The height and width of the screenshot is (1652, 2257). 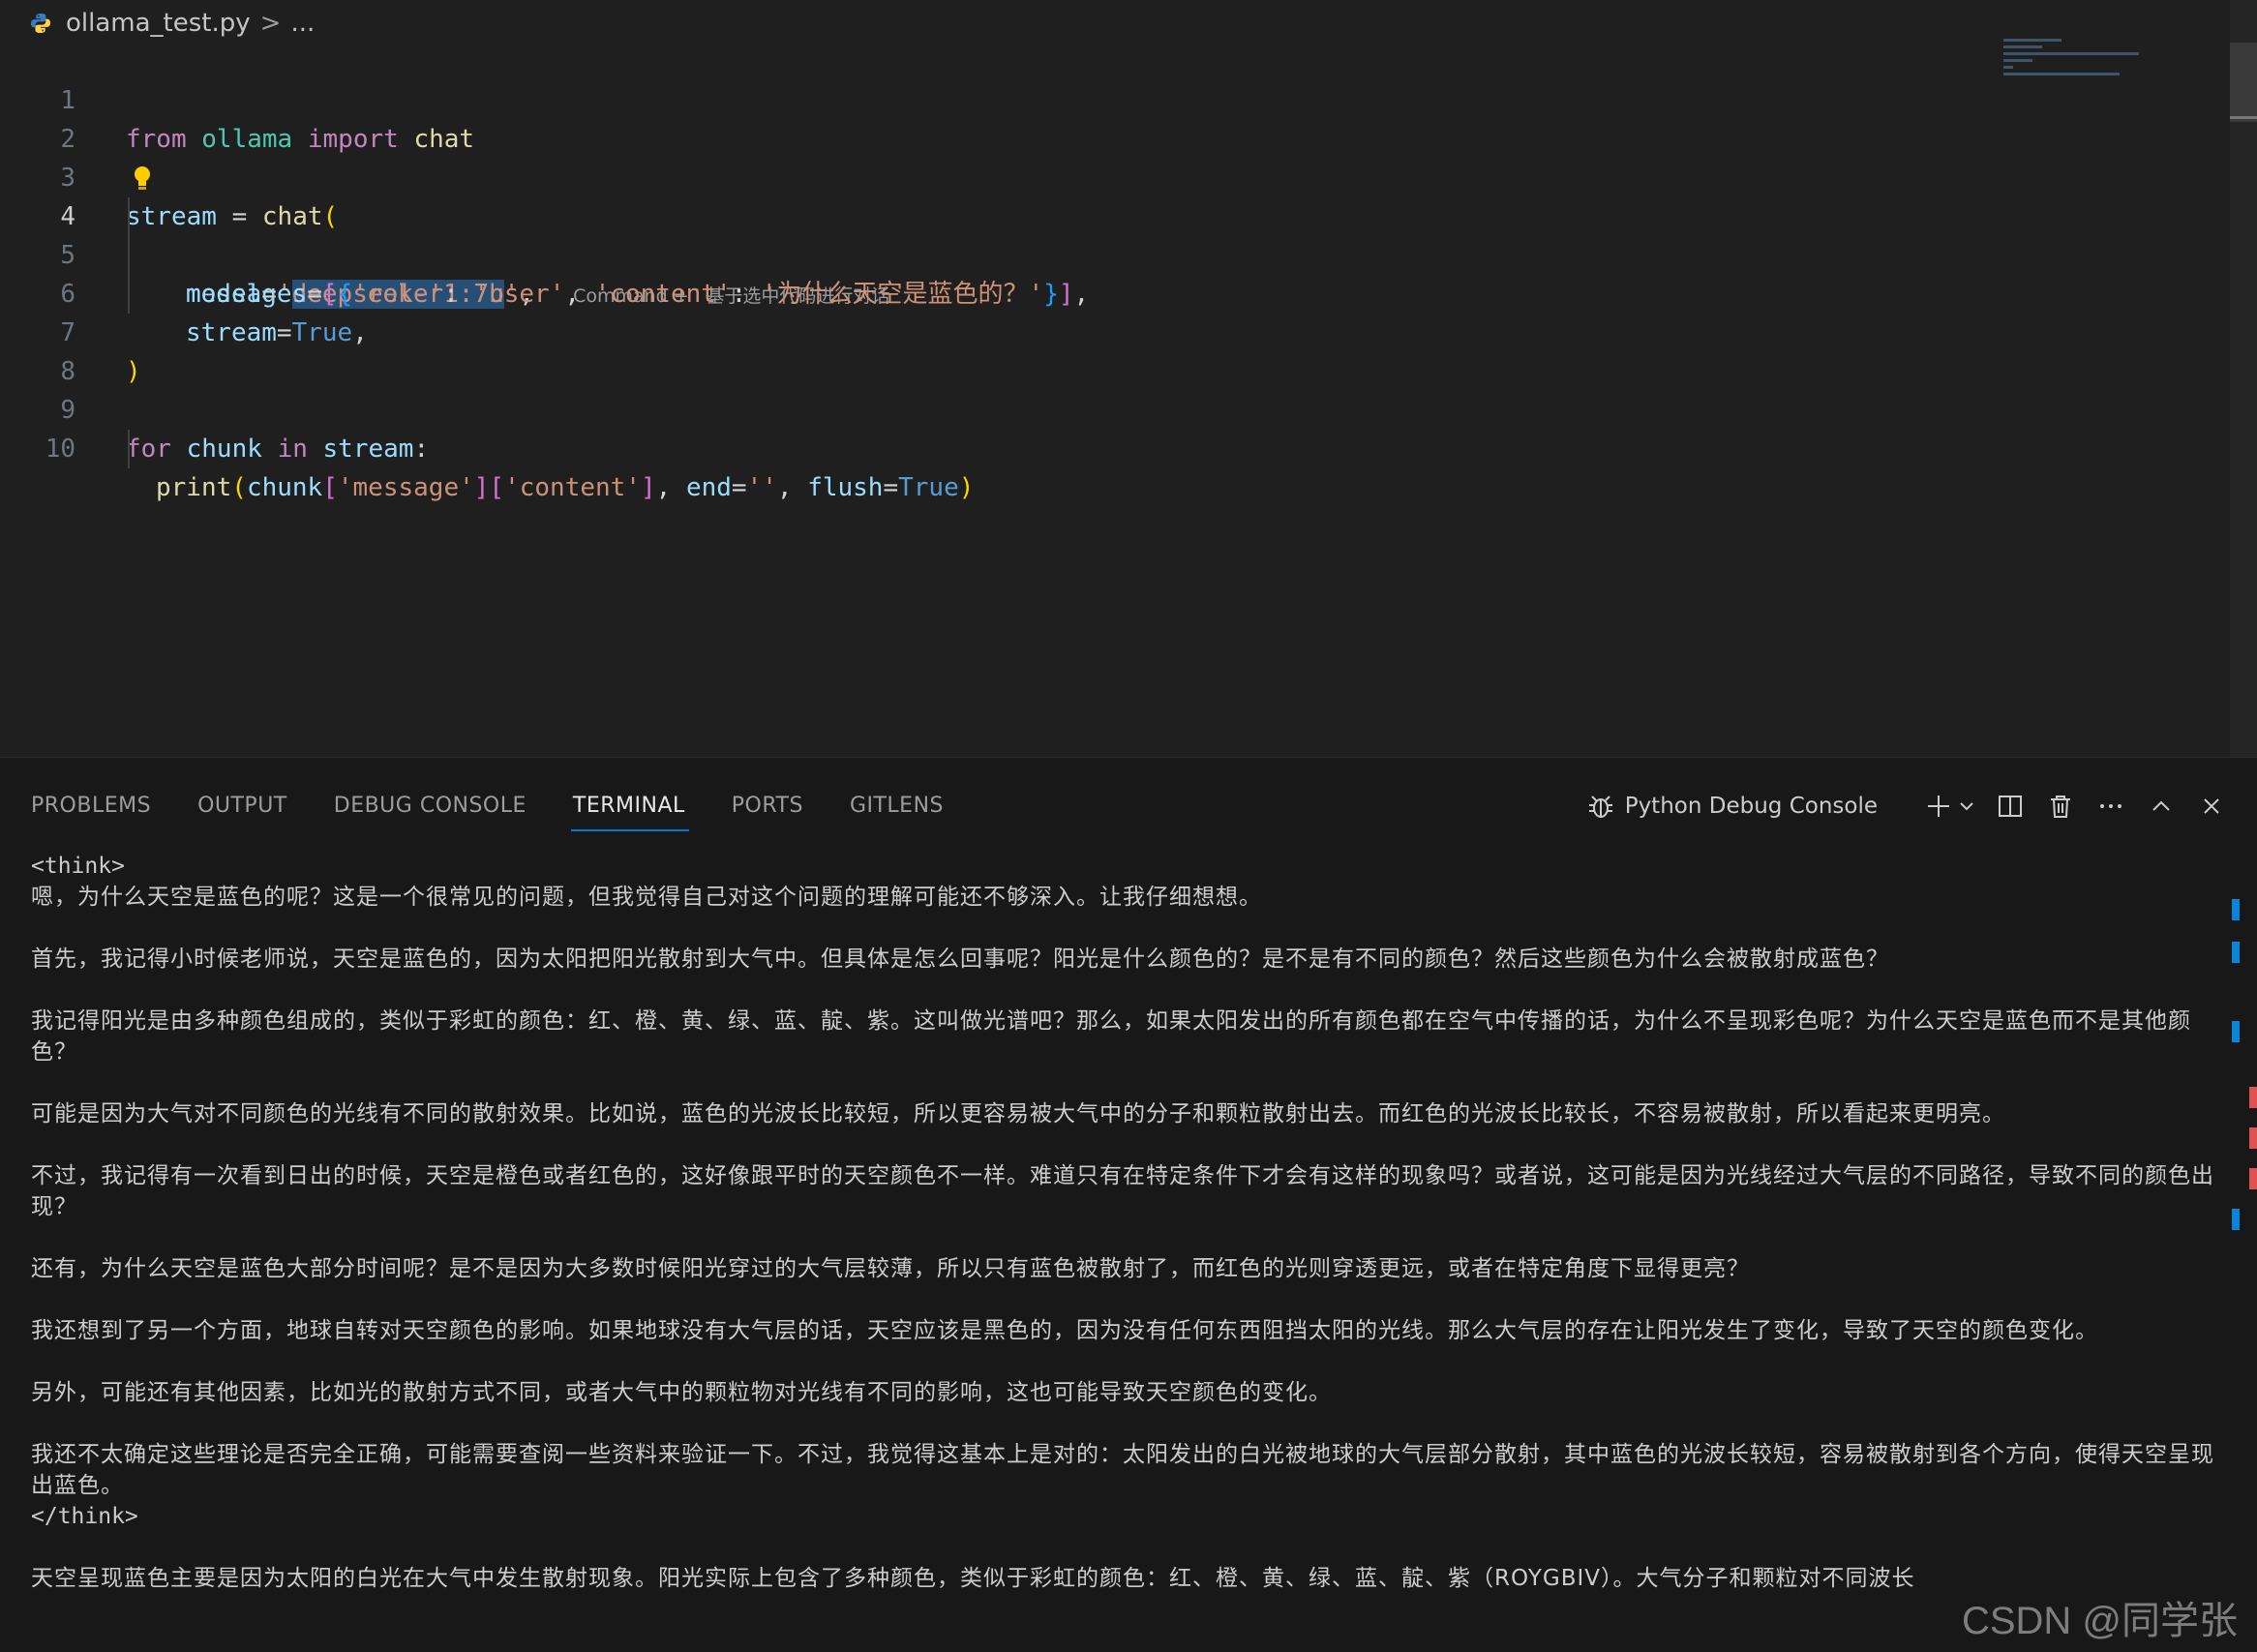 I want to click on editor-scrollbar-thumb, so click(x=2243, y=83).